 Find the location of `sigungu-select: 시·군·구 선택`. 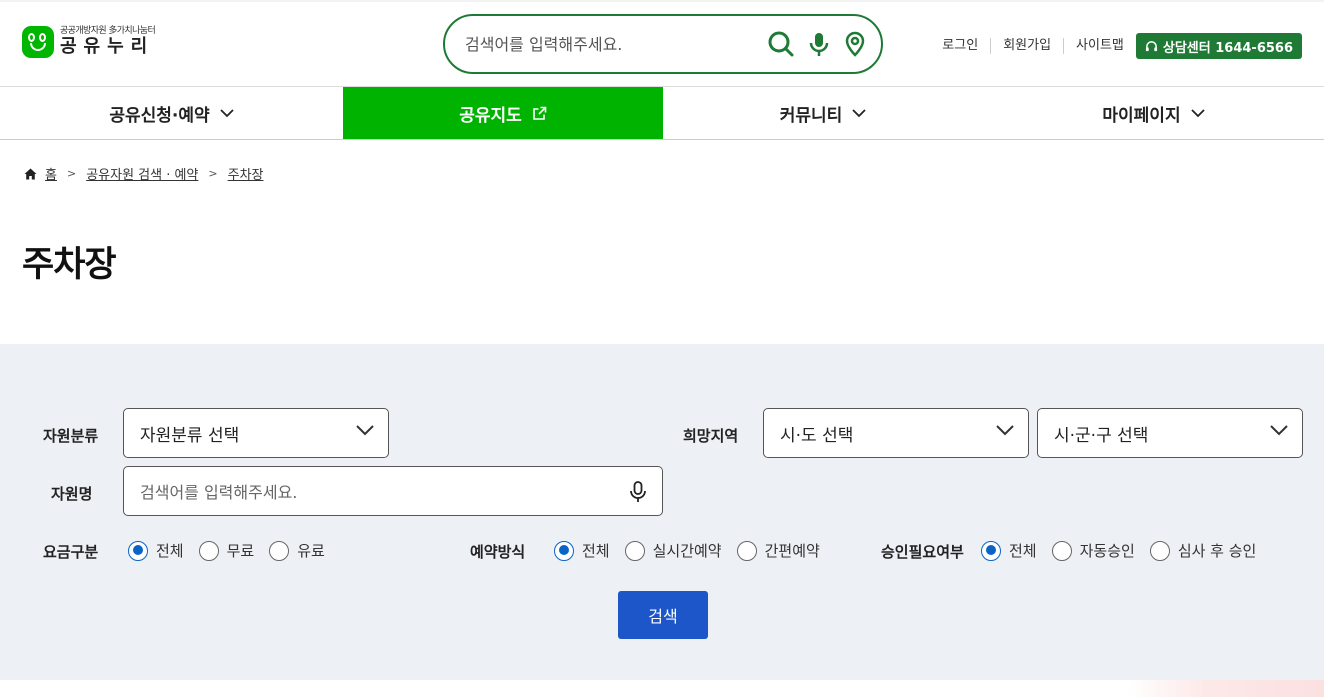

sigungu-select: 시·군·구 선택 is located at coordinates (1170, 433).